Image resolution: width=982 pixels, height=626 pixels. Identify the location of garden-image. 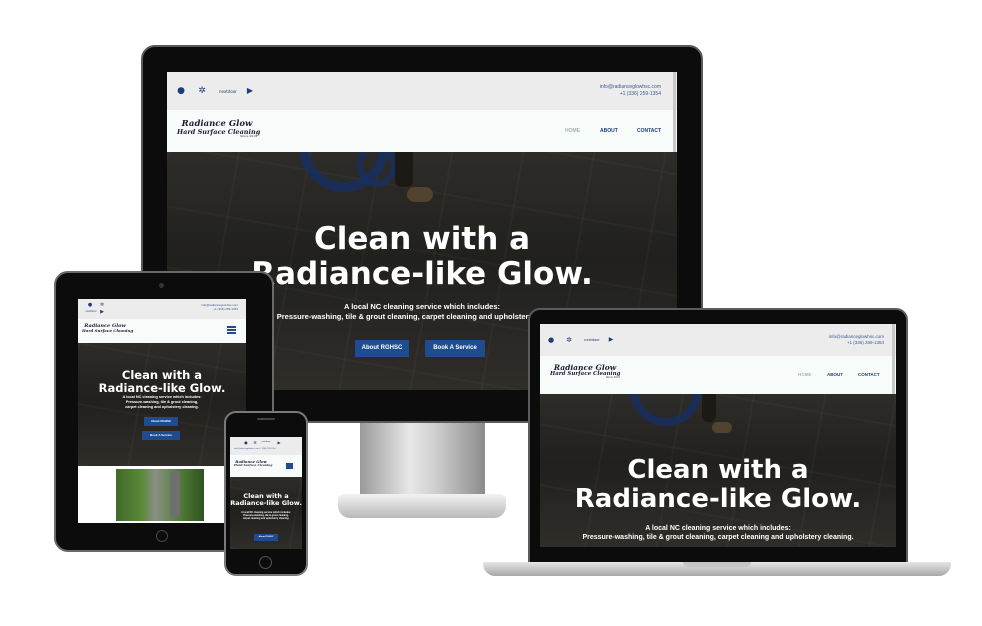
(160, 495).